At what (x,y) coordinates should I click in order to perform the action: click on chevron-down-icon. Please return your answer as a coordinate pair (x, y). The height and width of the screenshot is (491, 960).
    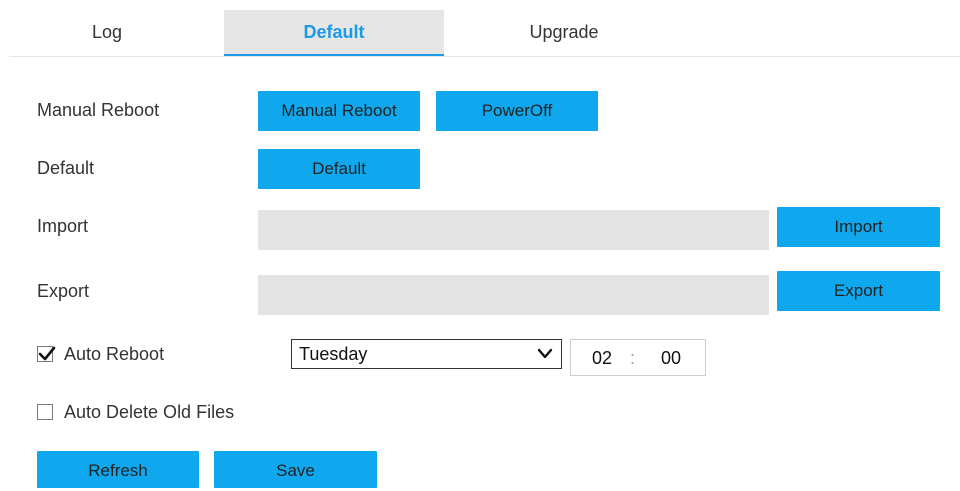
    Looking at the image, I should click on (545, 353).